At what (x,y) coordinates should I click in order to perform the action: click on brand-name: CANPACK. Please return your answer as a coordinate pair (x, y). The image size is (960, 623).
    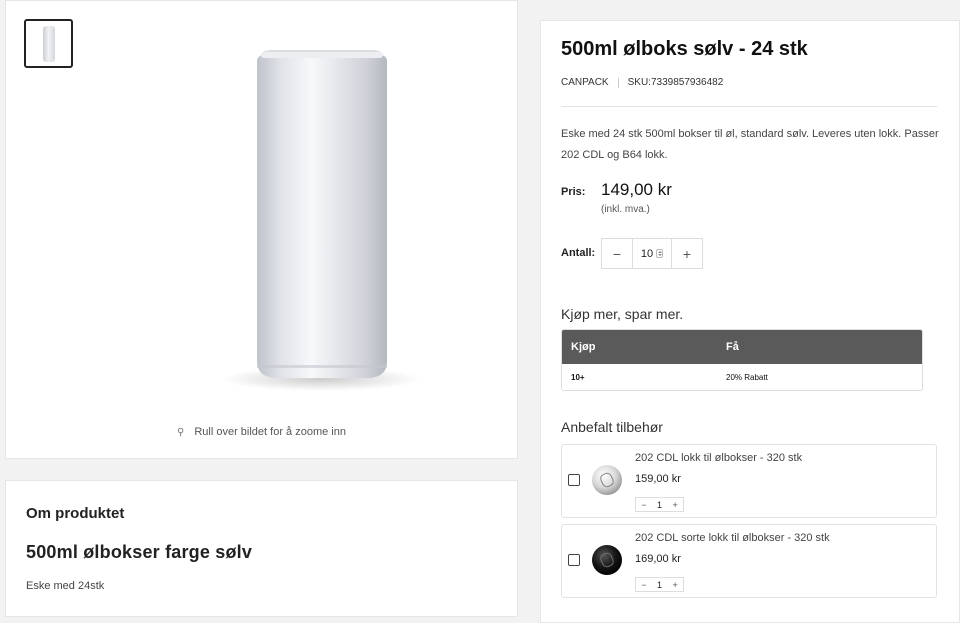
    Looking at the image, I should click on (585, 82).